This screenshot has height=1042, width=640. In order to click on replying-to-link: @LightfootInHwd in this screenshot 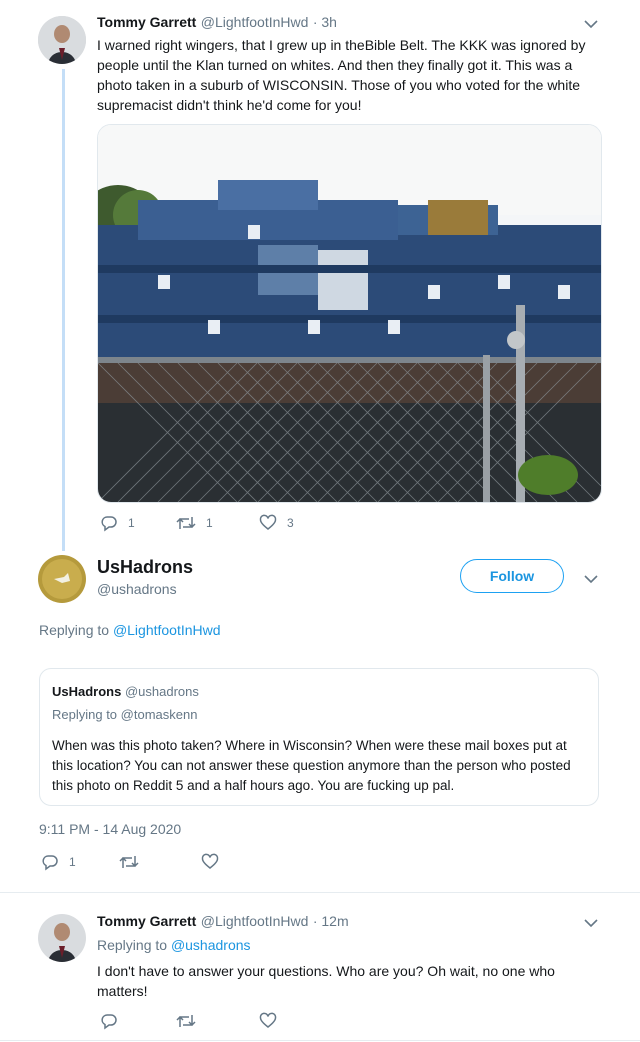, I will do `click(167, 630)`.